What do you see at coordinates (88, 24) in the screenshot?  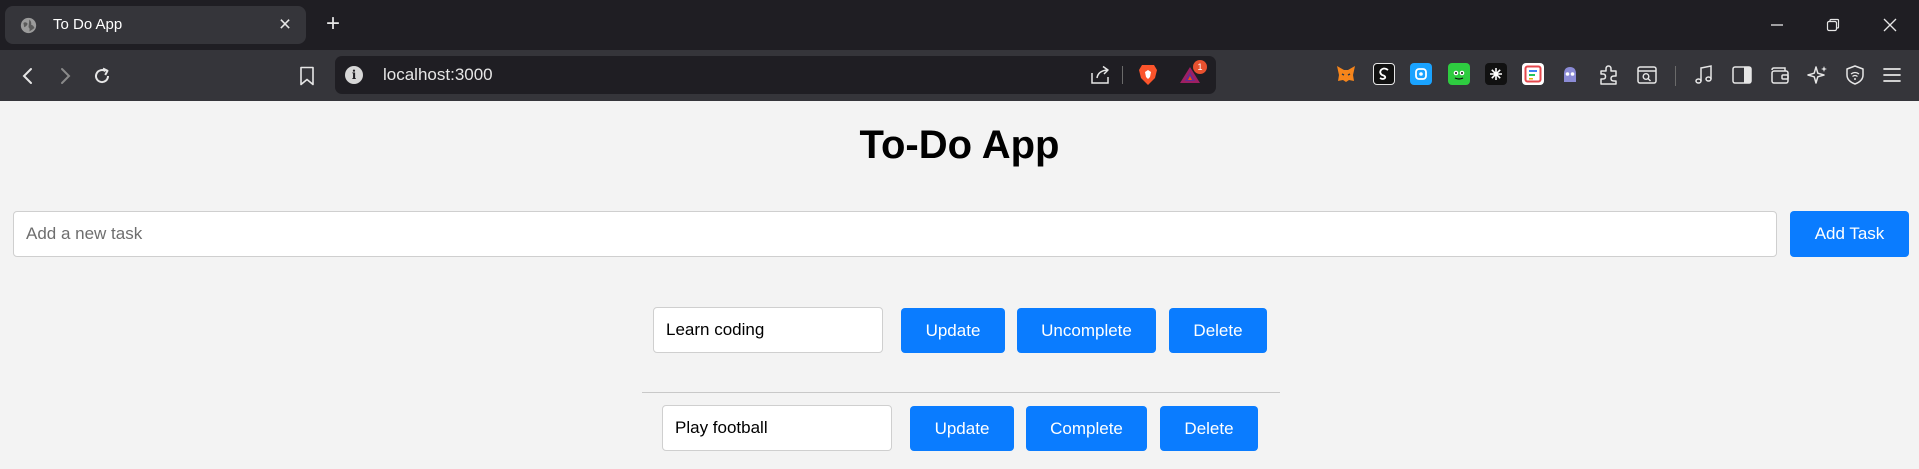 I see `tab-title: To Do App` at bounding box center [88, 24].